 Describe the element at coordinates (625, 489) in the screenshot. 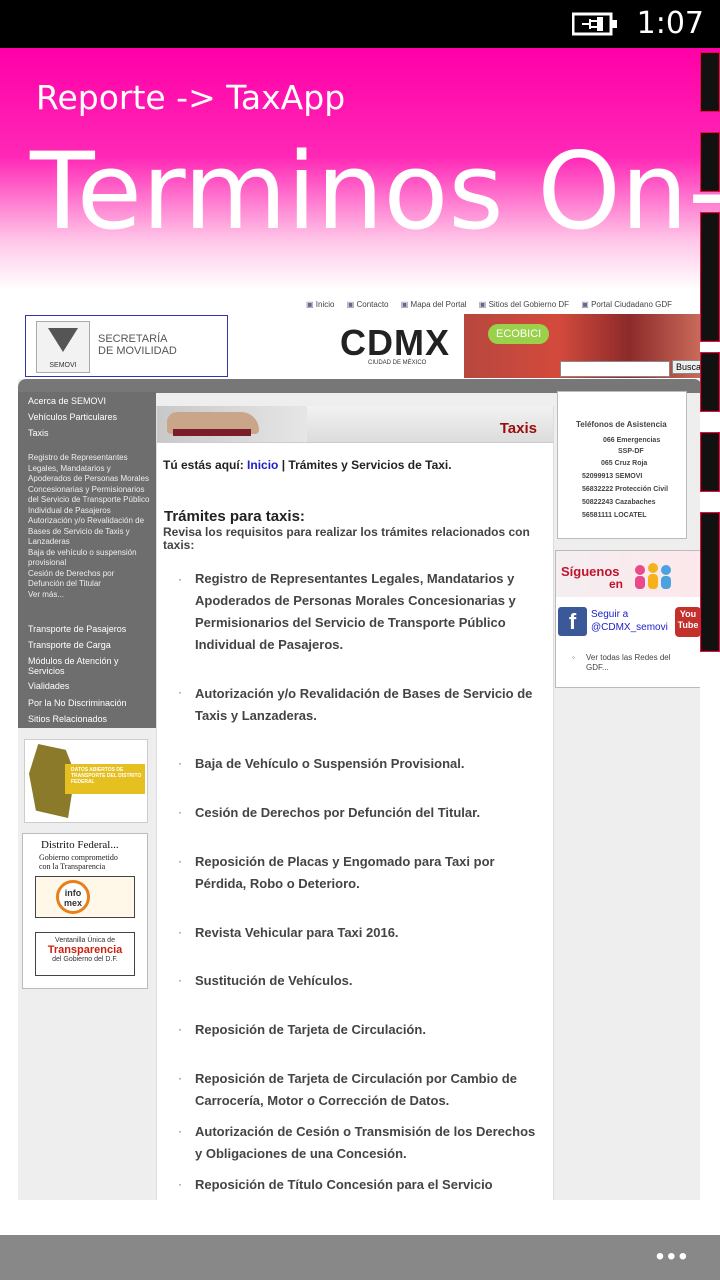

I see `phone-row: 56832222 Protección Civil` at that location.